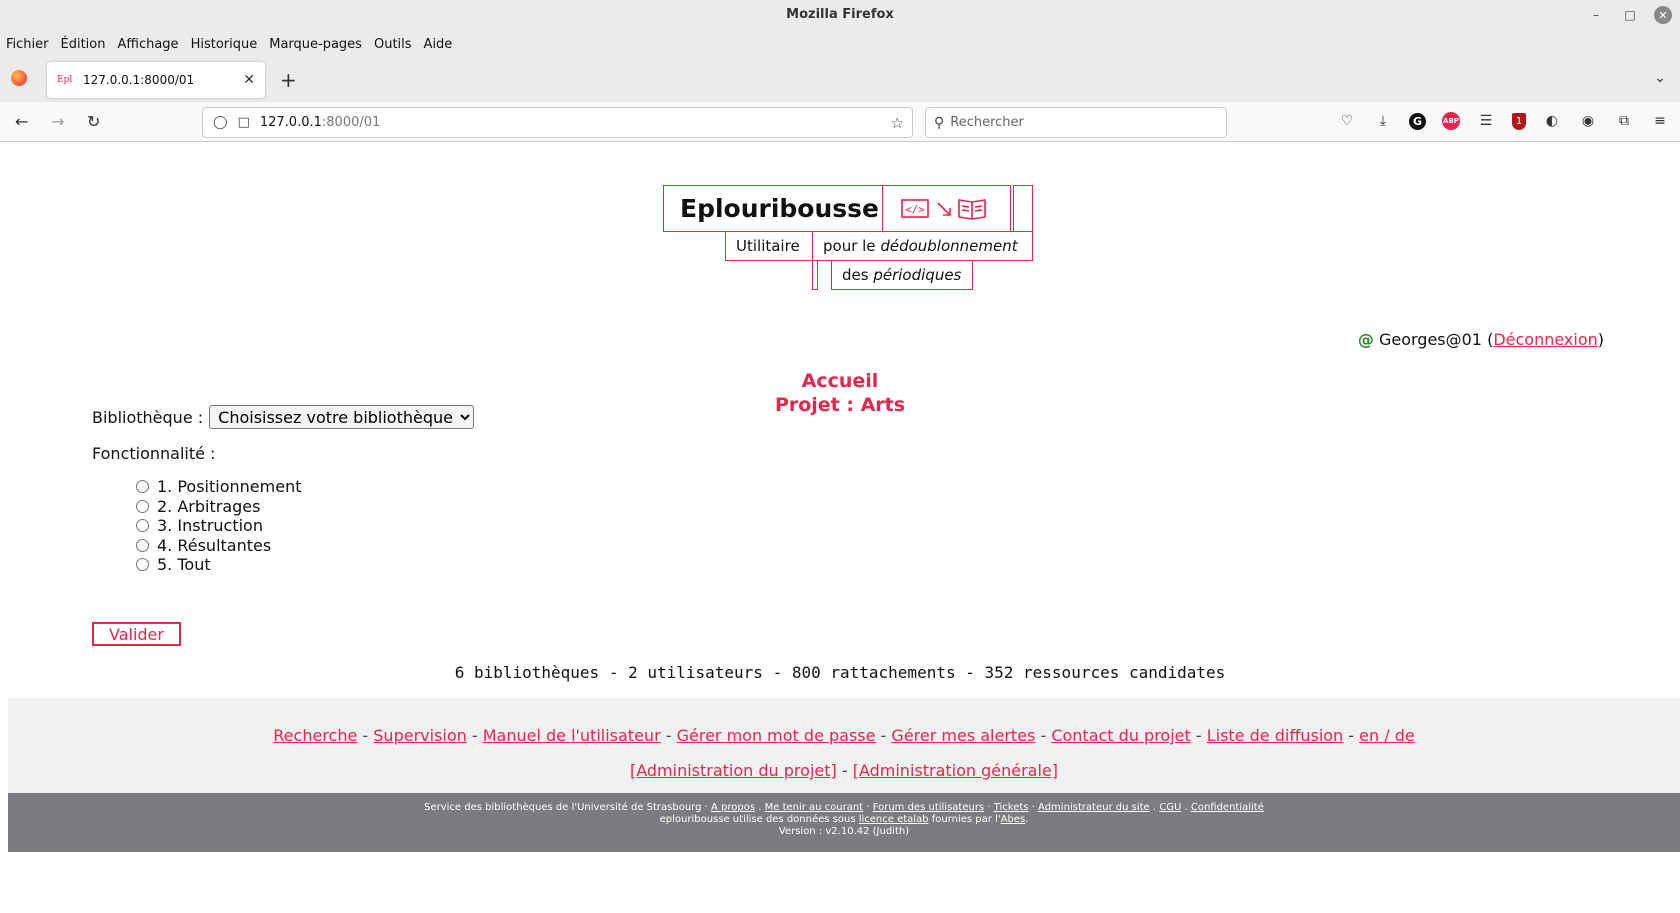 The height and width of the screenshot is (913, 1680). I want to click on window-controls: – □ ✕, so click(1629, 15).